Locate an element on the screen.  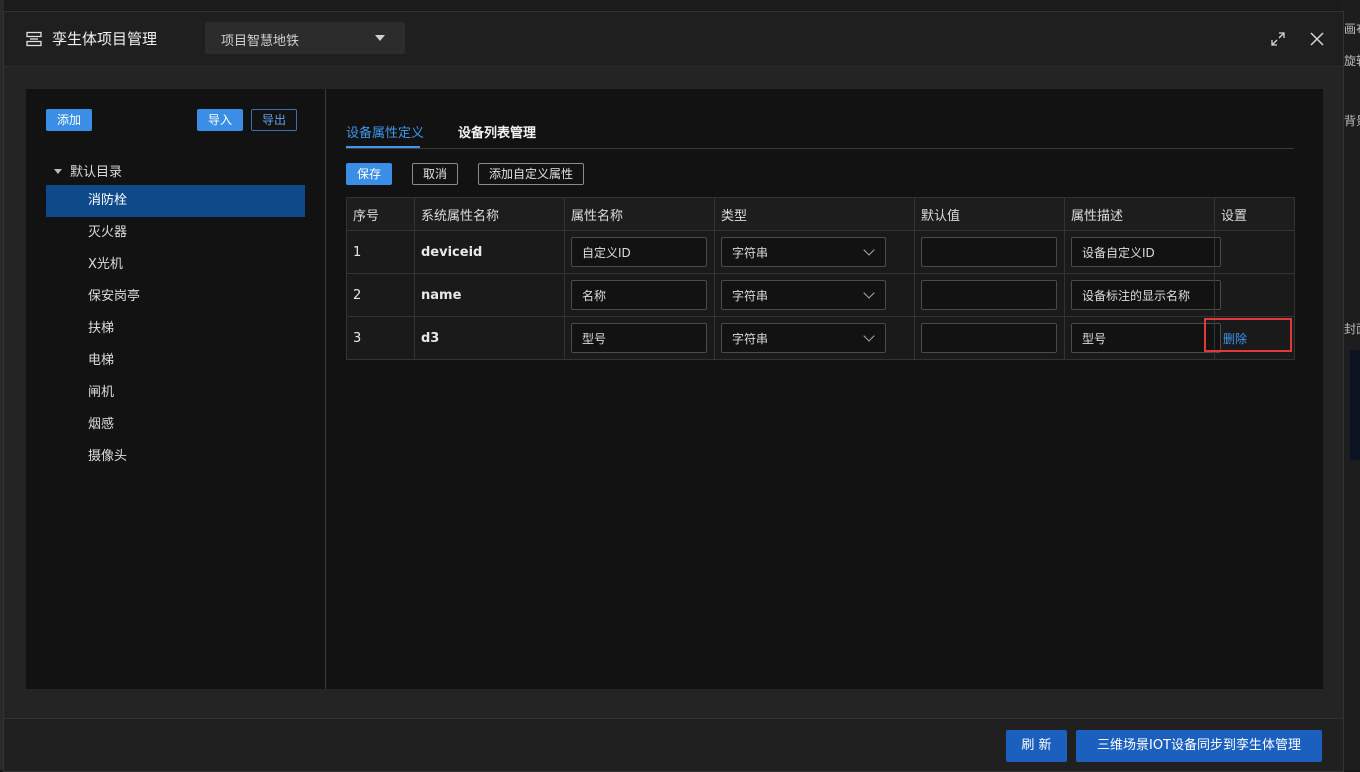
property-name-input: 名称 is located at coordinates (639, 295).